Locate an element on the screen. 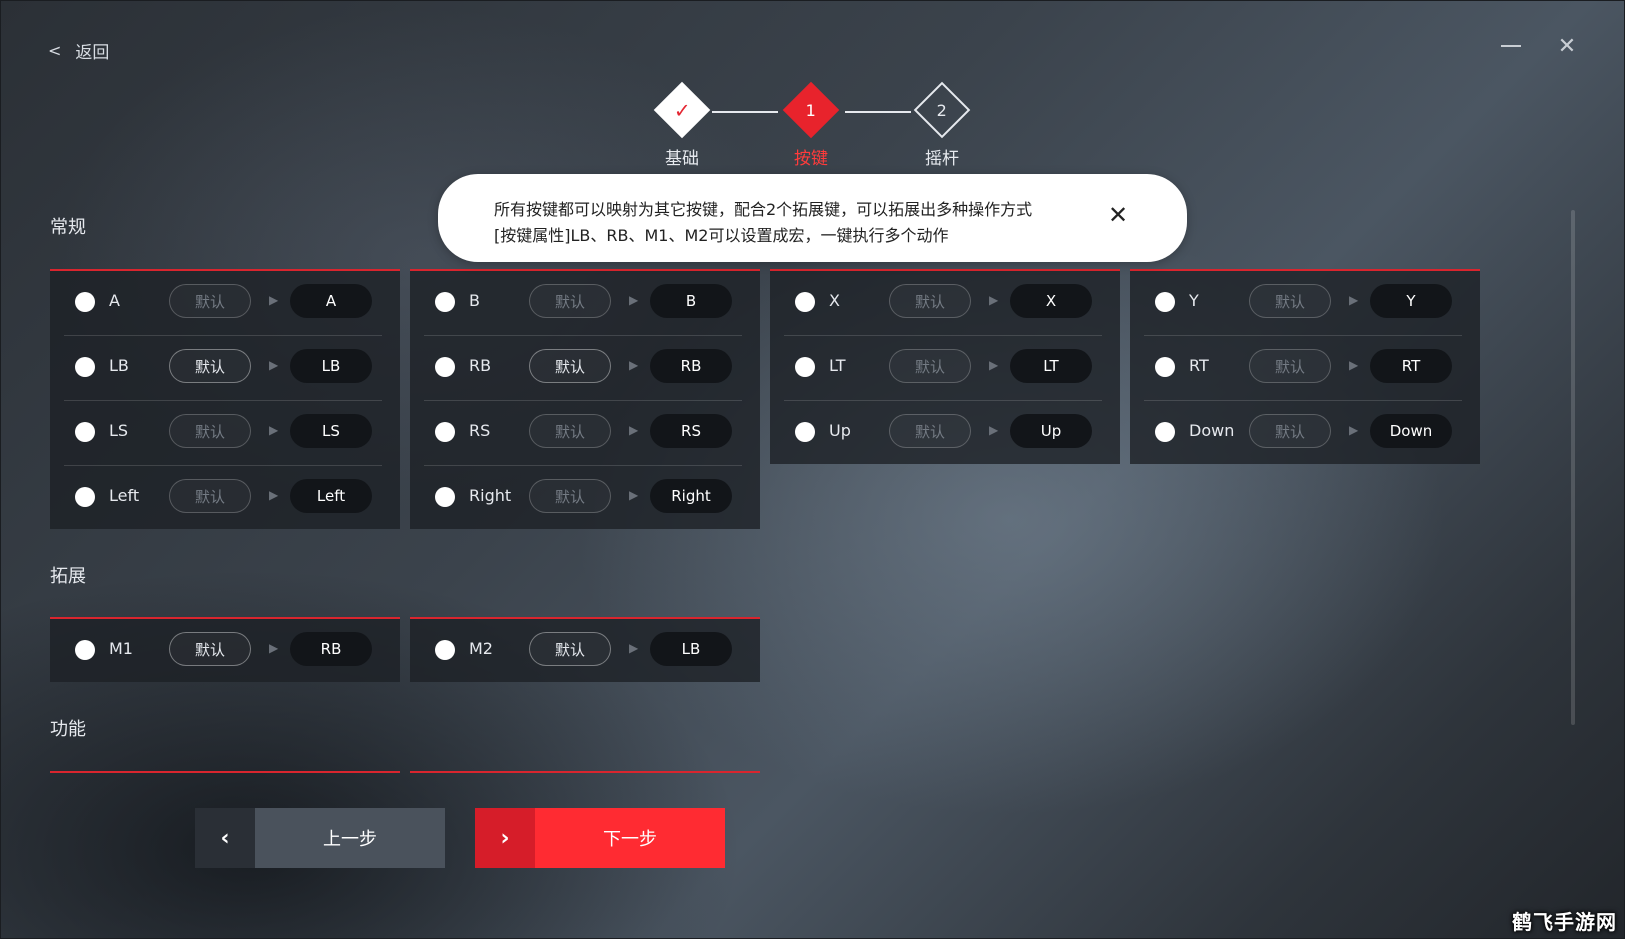  extend-panel: M2 默认 ▶ LB is located at coordinates (585, 649).